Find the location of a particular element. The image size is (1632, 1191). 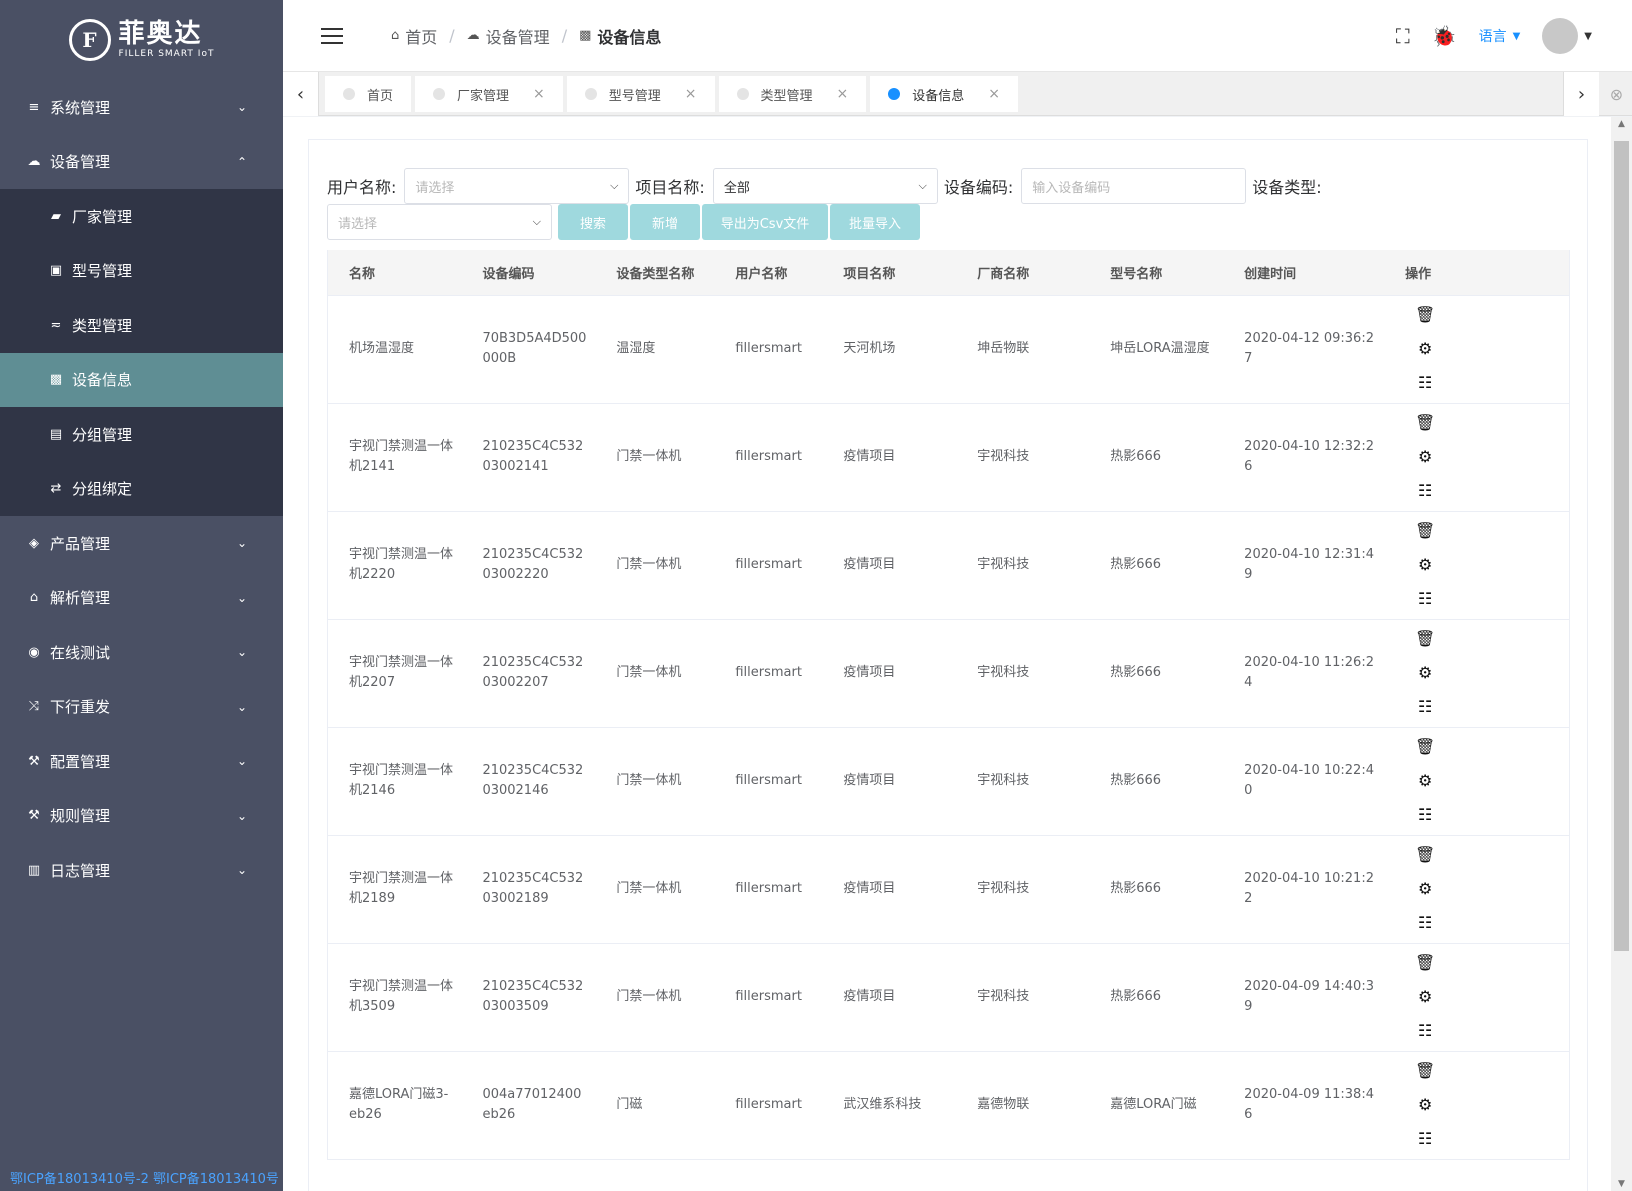

breadcrumb-item: ☁ 设备管理 is located at coordinates (508, 36).